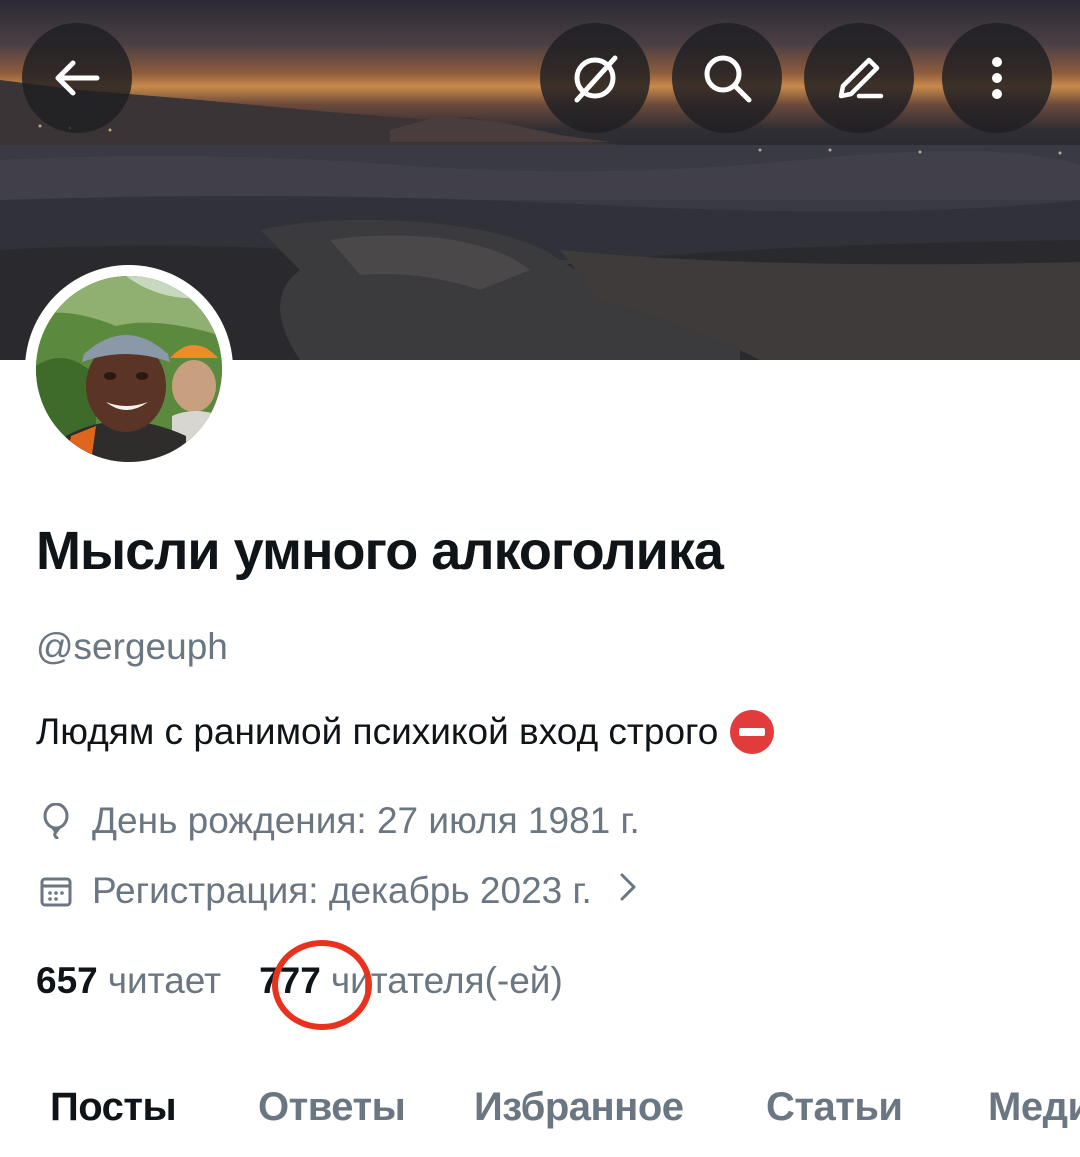 The width and height of the screenshot is (1080, 1157). Describe the element at coordinates (628, 891) in the screenshot. I see `chevron-right-icon` at that location.